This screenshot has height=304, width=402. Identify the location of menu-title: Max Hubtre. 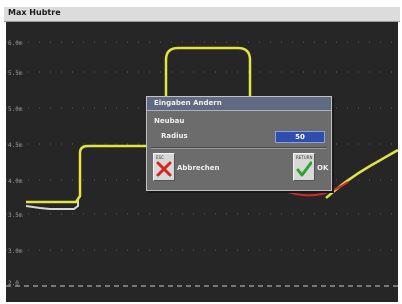
(34, 12).